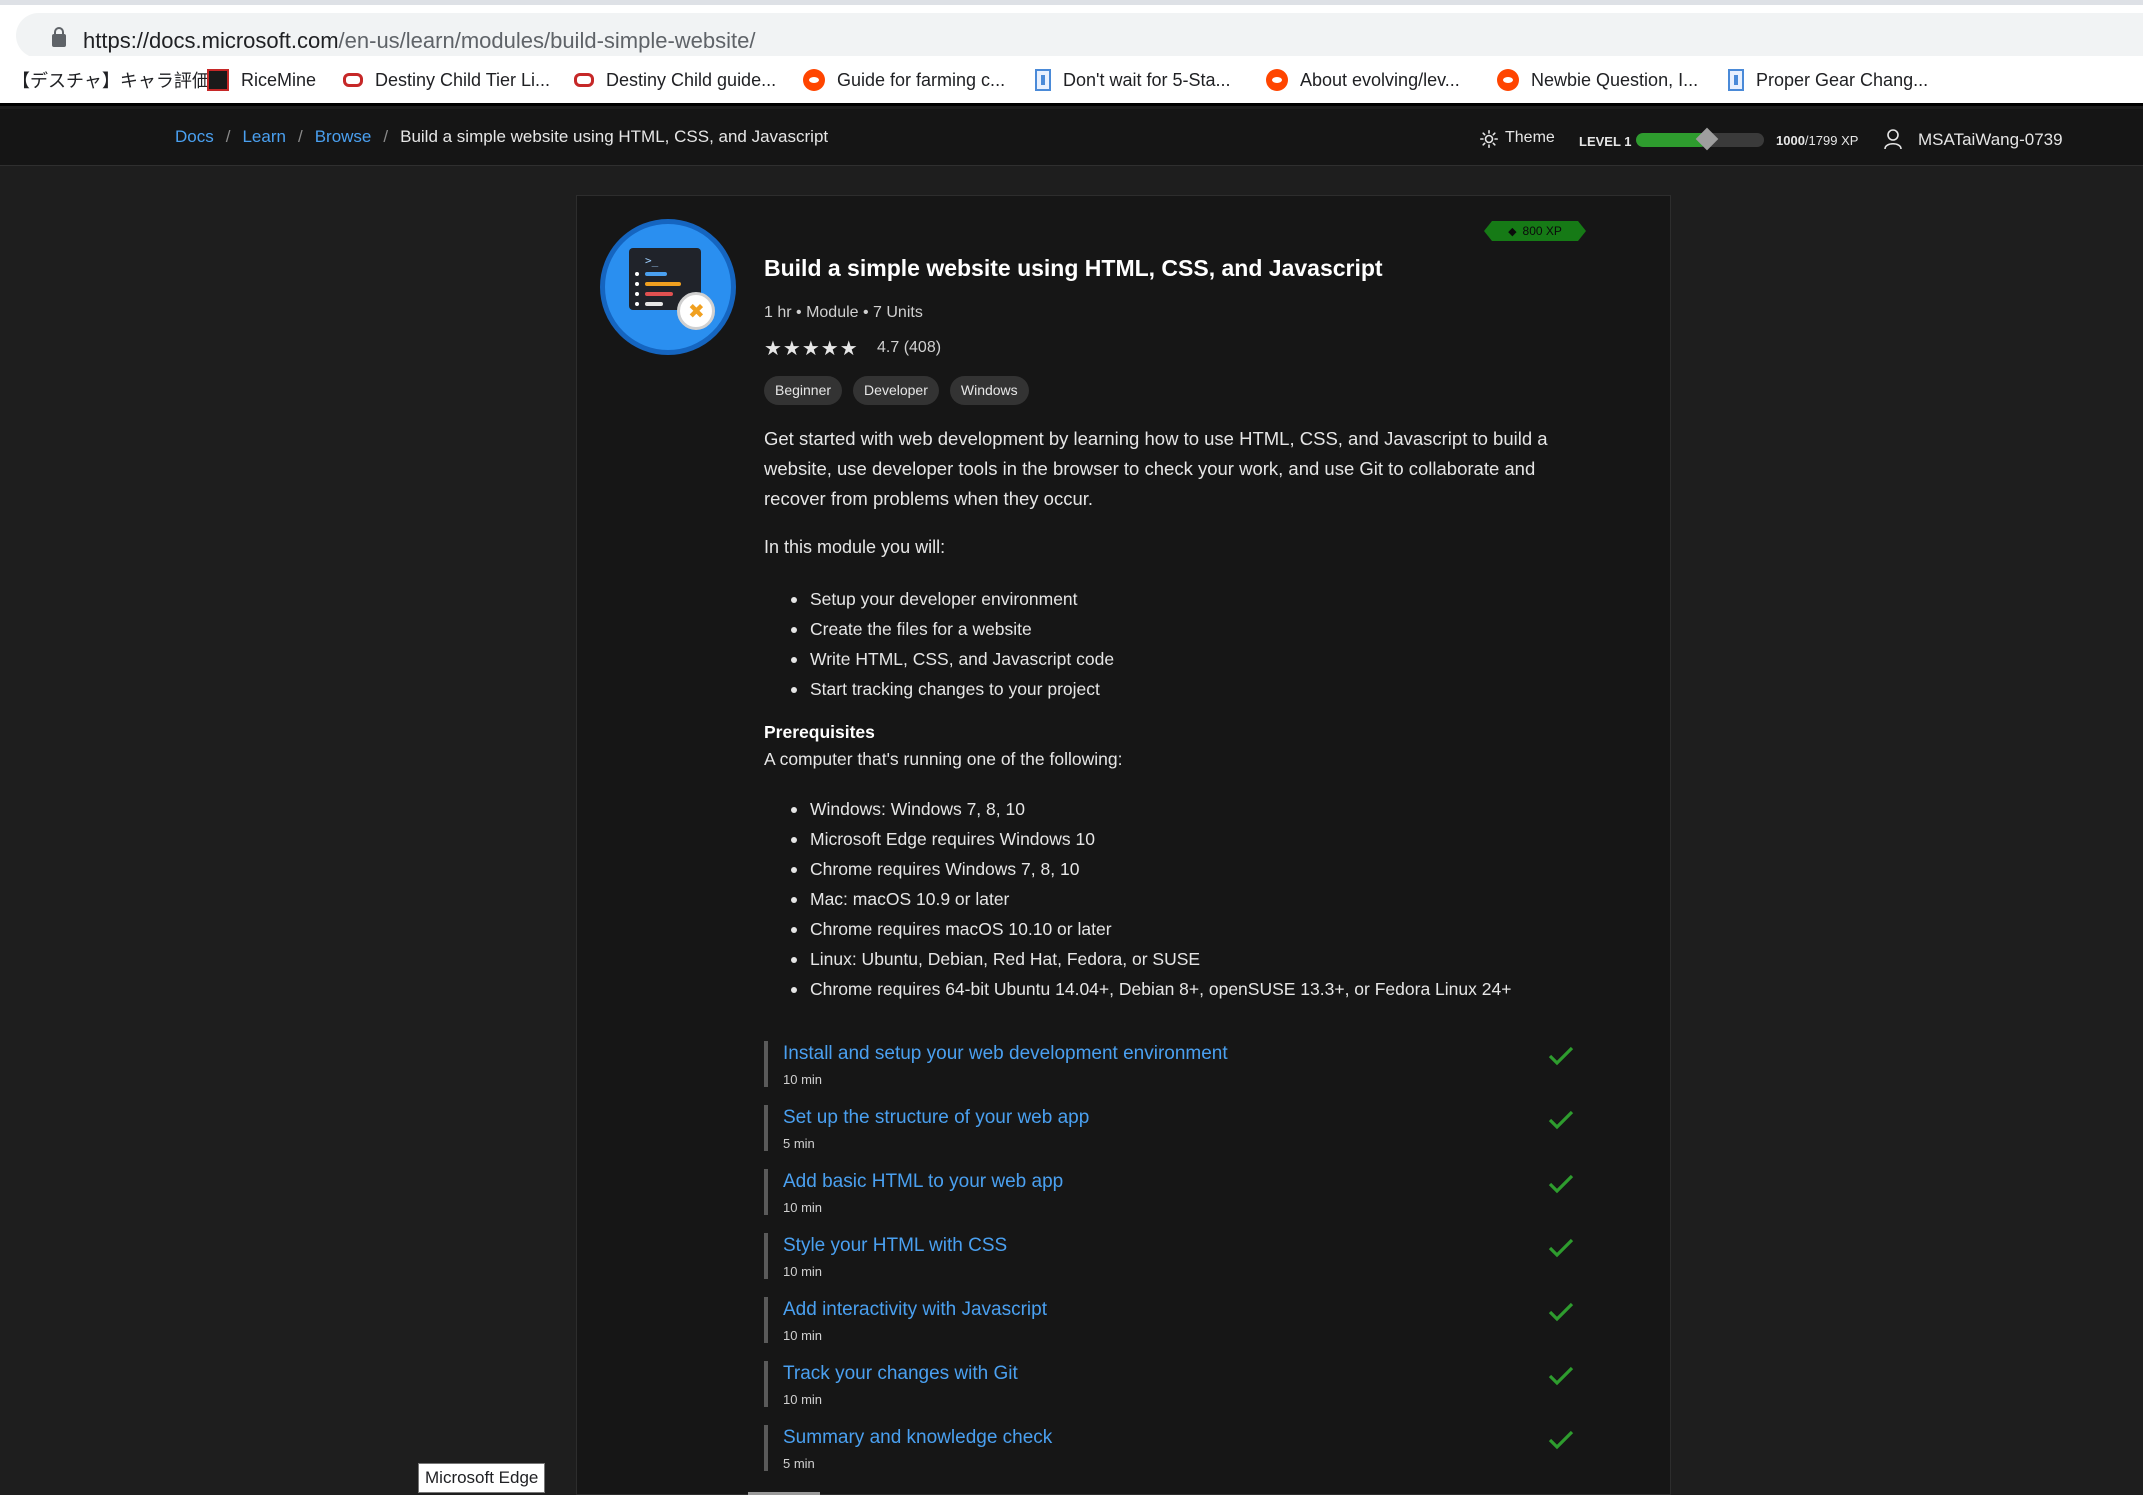 This screenshot has width=2143, height=1495. Describe the element at coordinates (939, 659) in the screenshot. I see `list-item: Write HTML, CSS, and Javascript code` at that location.